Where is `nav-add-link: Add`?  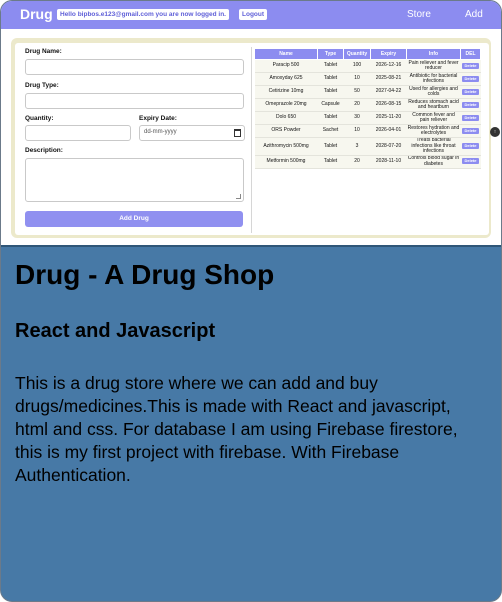 nav-add-link: Add is located at coordinates (474, 14).